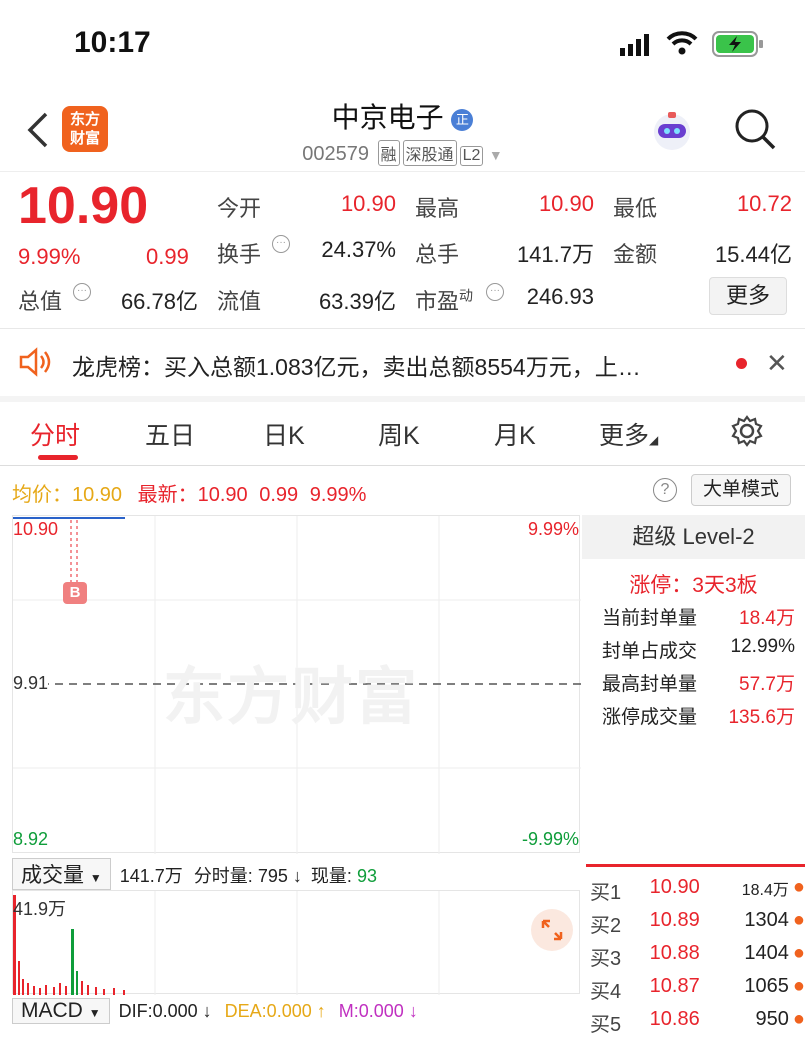  I want to click on pe-label: 市盈动, so click(444, 300).